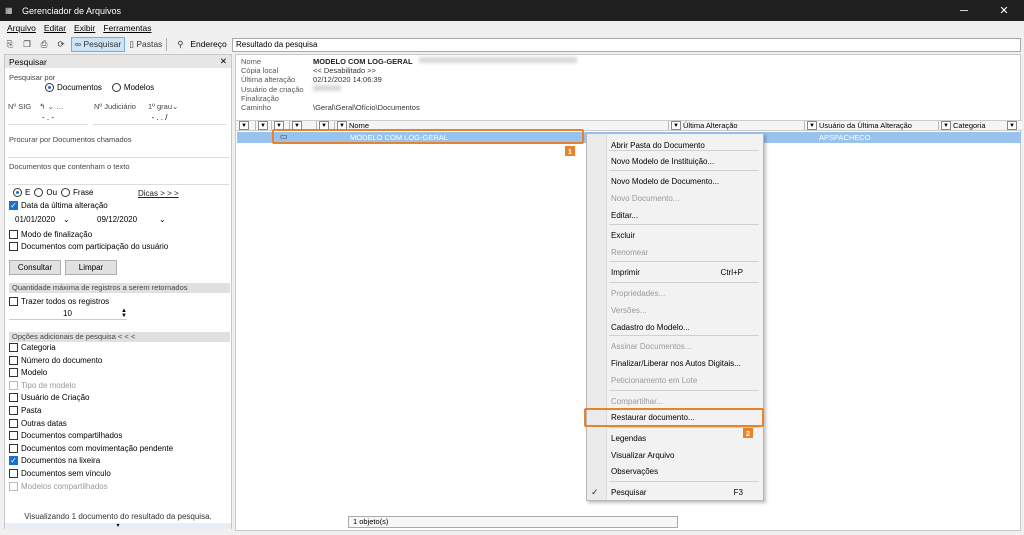  What do you see at coordinates (223, 61) in the screenshot?
I see `close-panel-icon: ✕` at bounding box center [223, 61].